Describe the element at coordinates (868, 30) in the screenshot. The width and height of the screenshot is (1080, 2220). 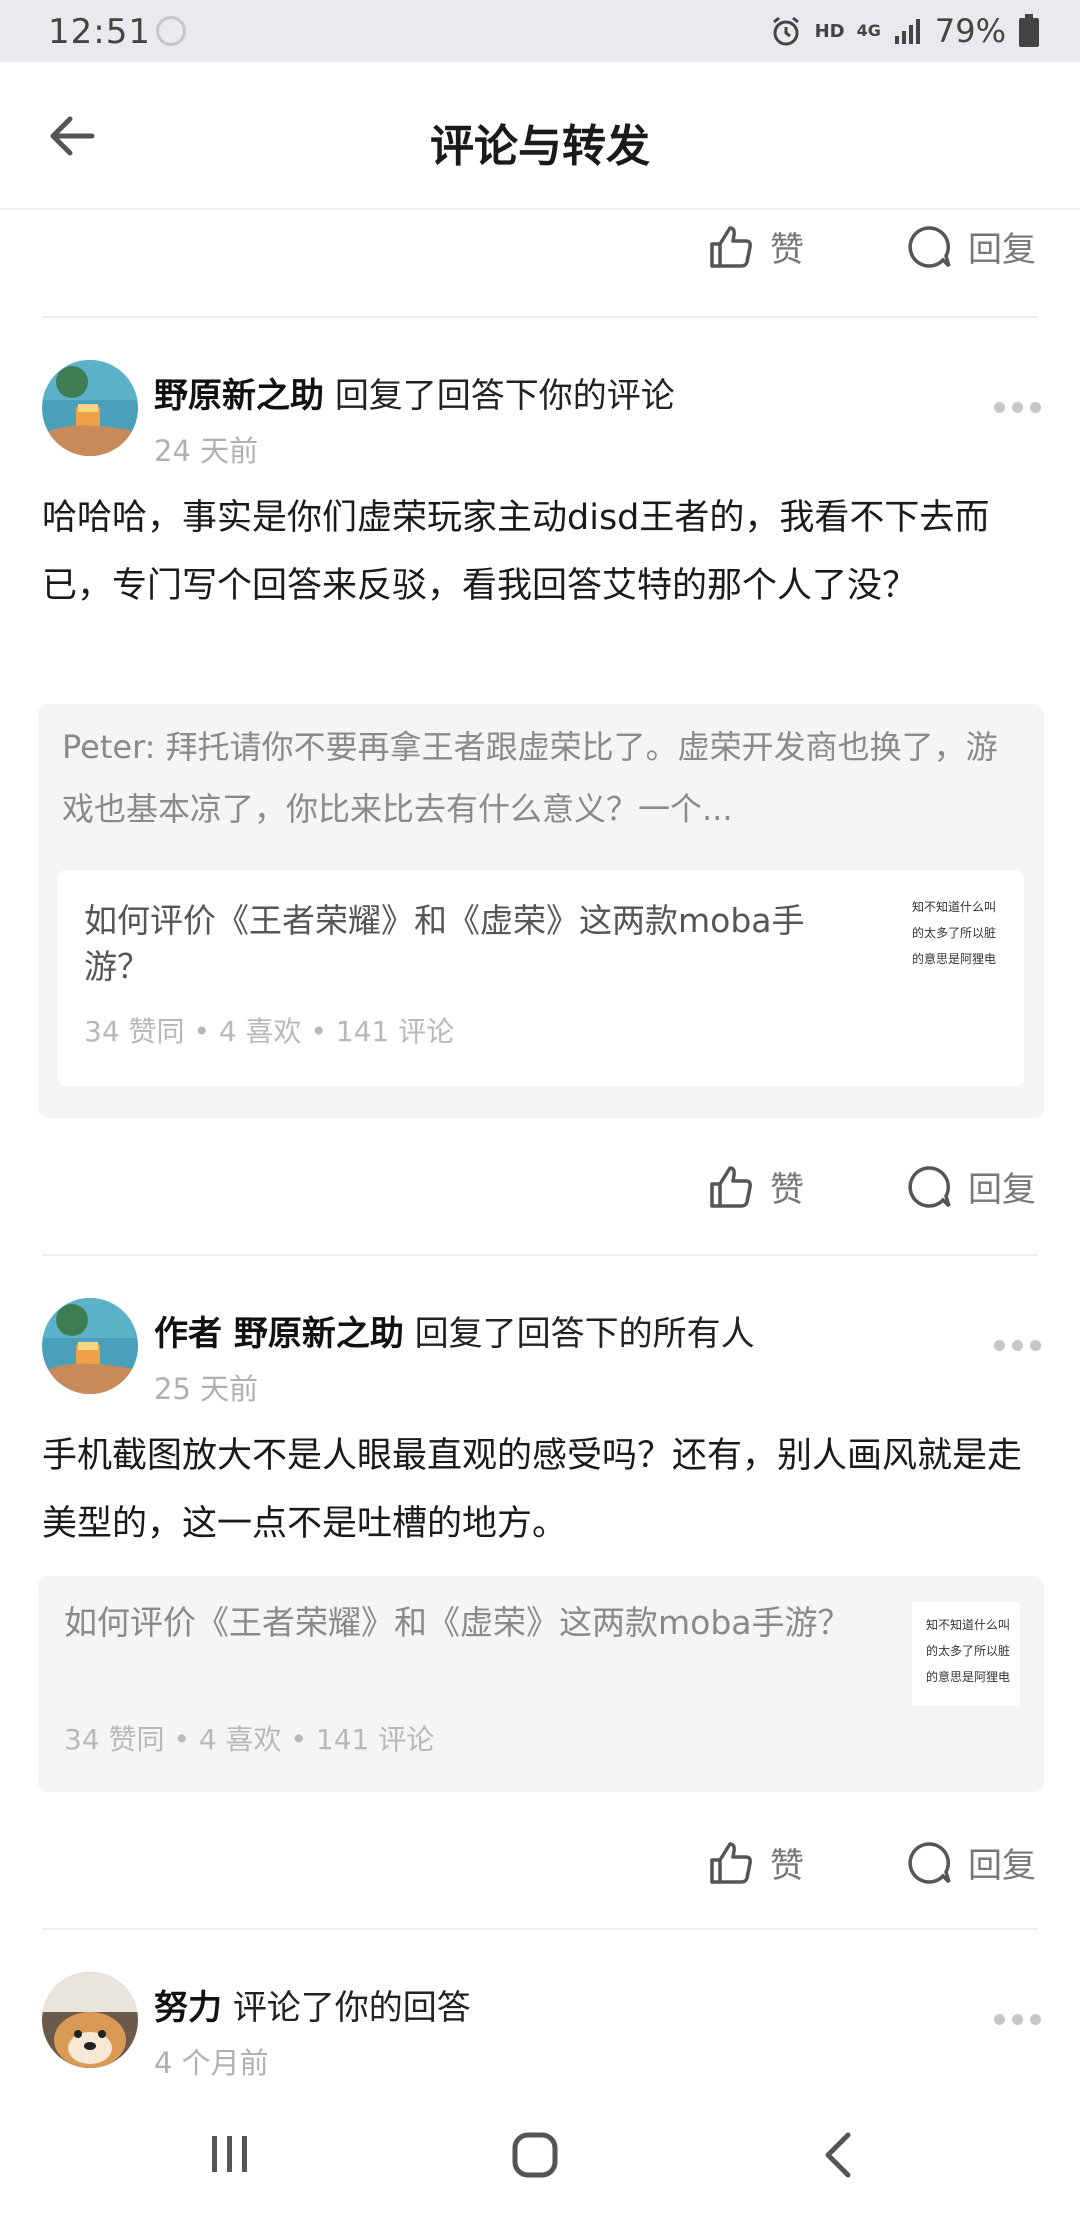
I see `network-type: 4G` at that location.